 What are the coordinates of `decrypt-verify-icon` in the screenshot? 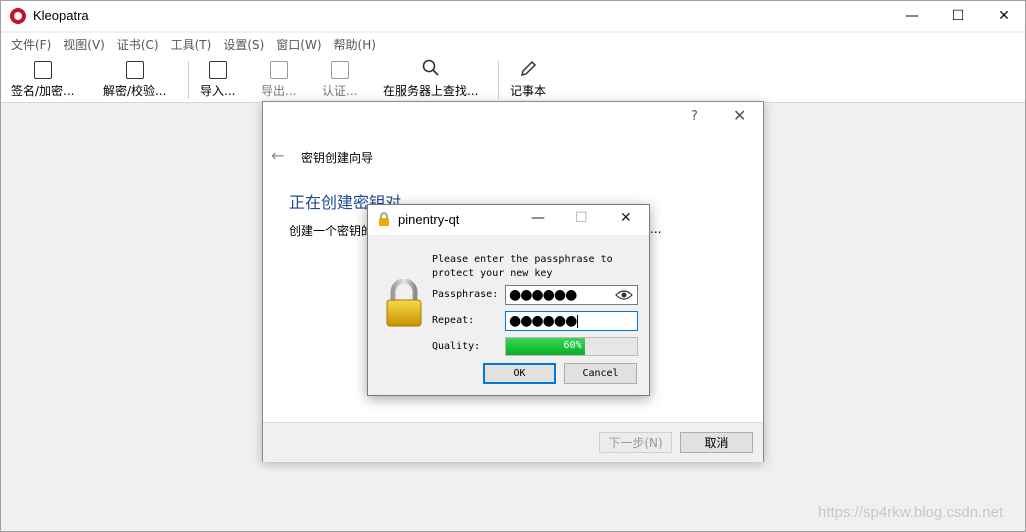 It's located at (134, 70).